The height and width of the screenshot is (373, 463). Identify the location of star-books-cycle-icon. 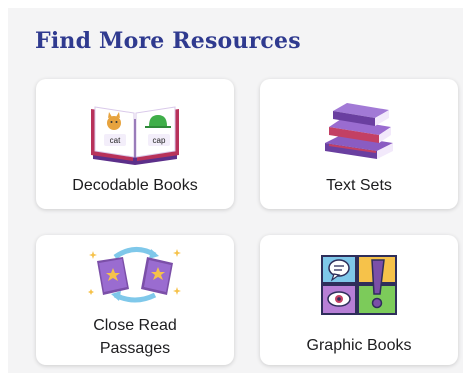
(134, 275).